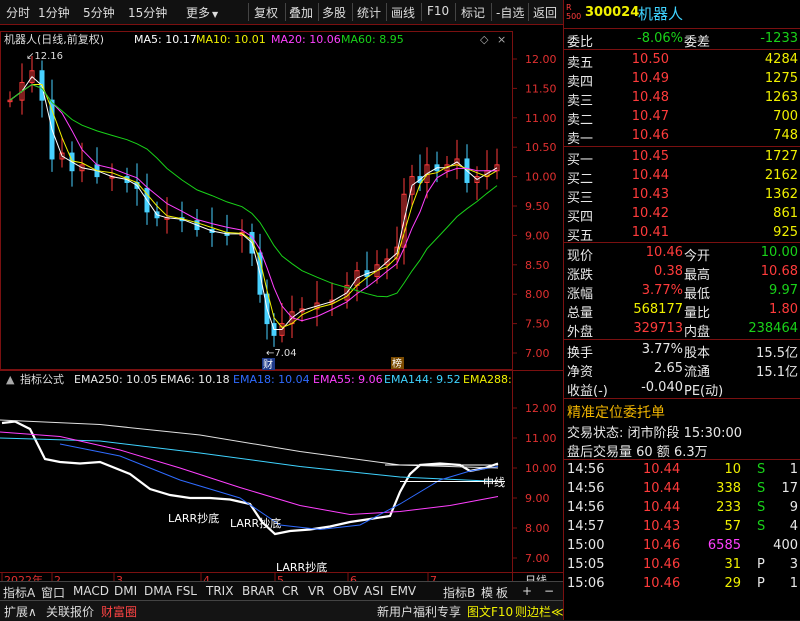 The height and width of the screenshot is (621, 800). I want to click on indicator-y-tick-label: 12.00, so click(541, 408).